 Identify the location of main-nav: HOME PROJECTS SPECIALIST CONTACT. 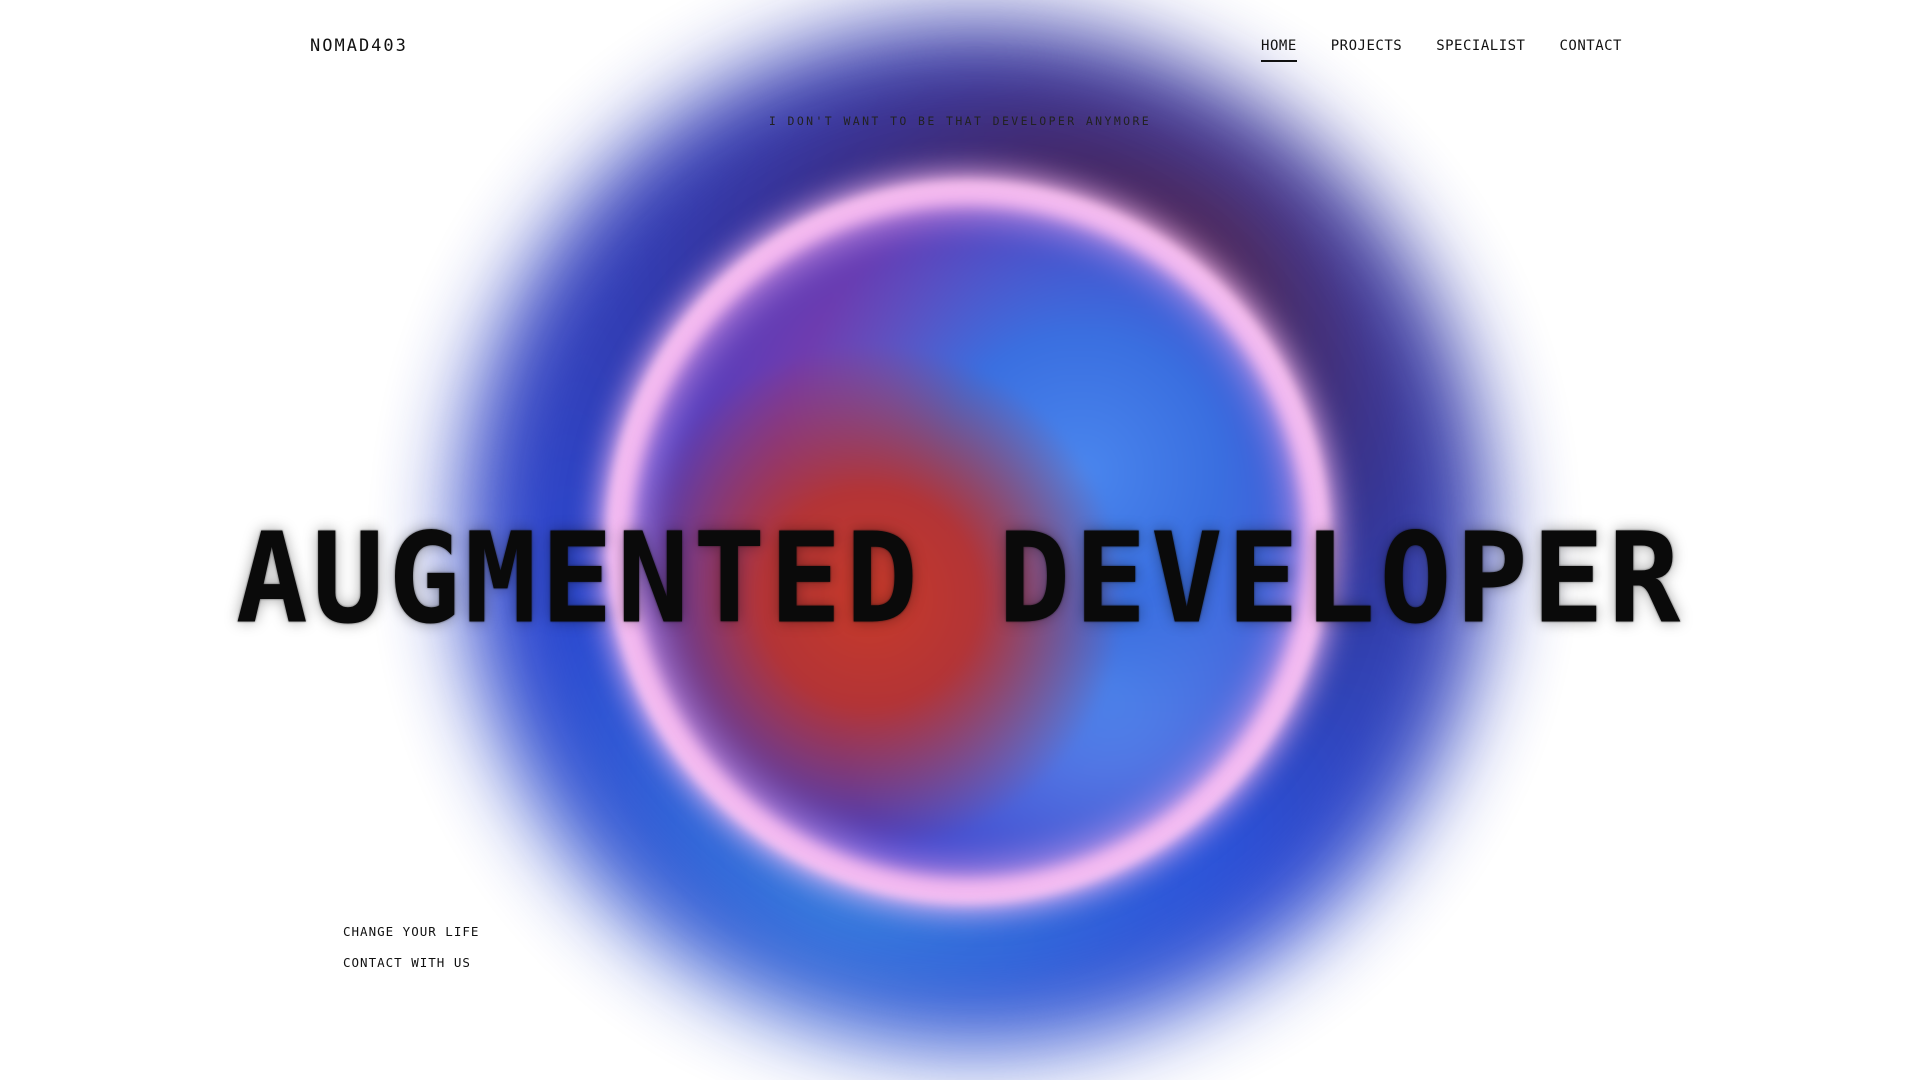
(1441, 50).